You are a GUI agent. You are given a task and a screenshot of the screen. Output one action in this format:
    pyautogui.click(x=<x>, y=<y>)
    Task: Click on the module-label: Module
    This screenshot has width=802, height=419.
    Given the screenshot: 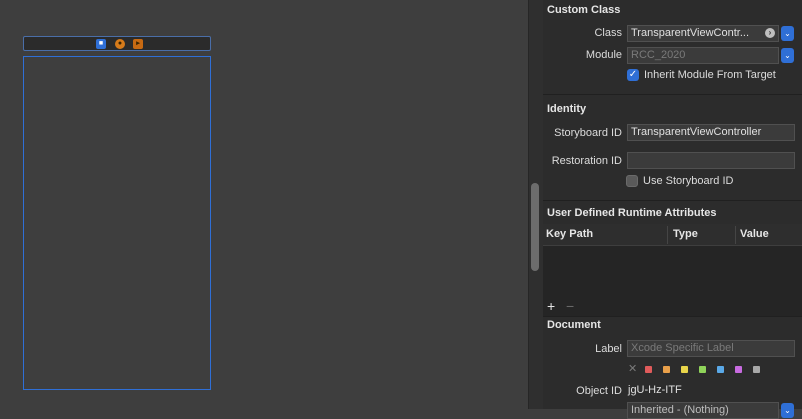 What is the action you would take?
    pyautogui.click(x=603, y=55)
    